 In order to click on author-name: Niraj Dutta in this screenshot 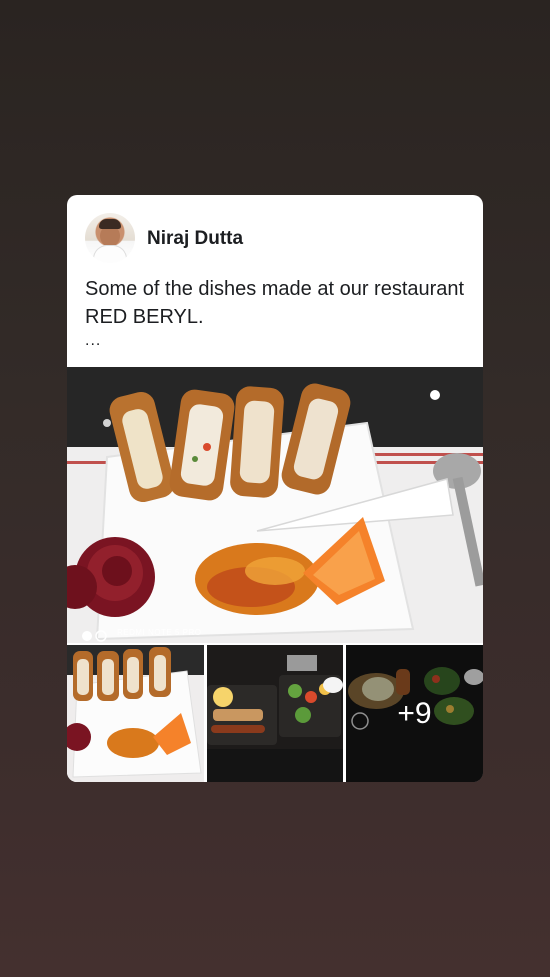, I will do `click(195, 239)`.